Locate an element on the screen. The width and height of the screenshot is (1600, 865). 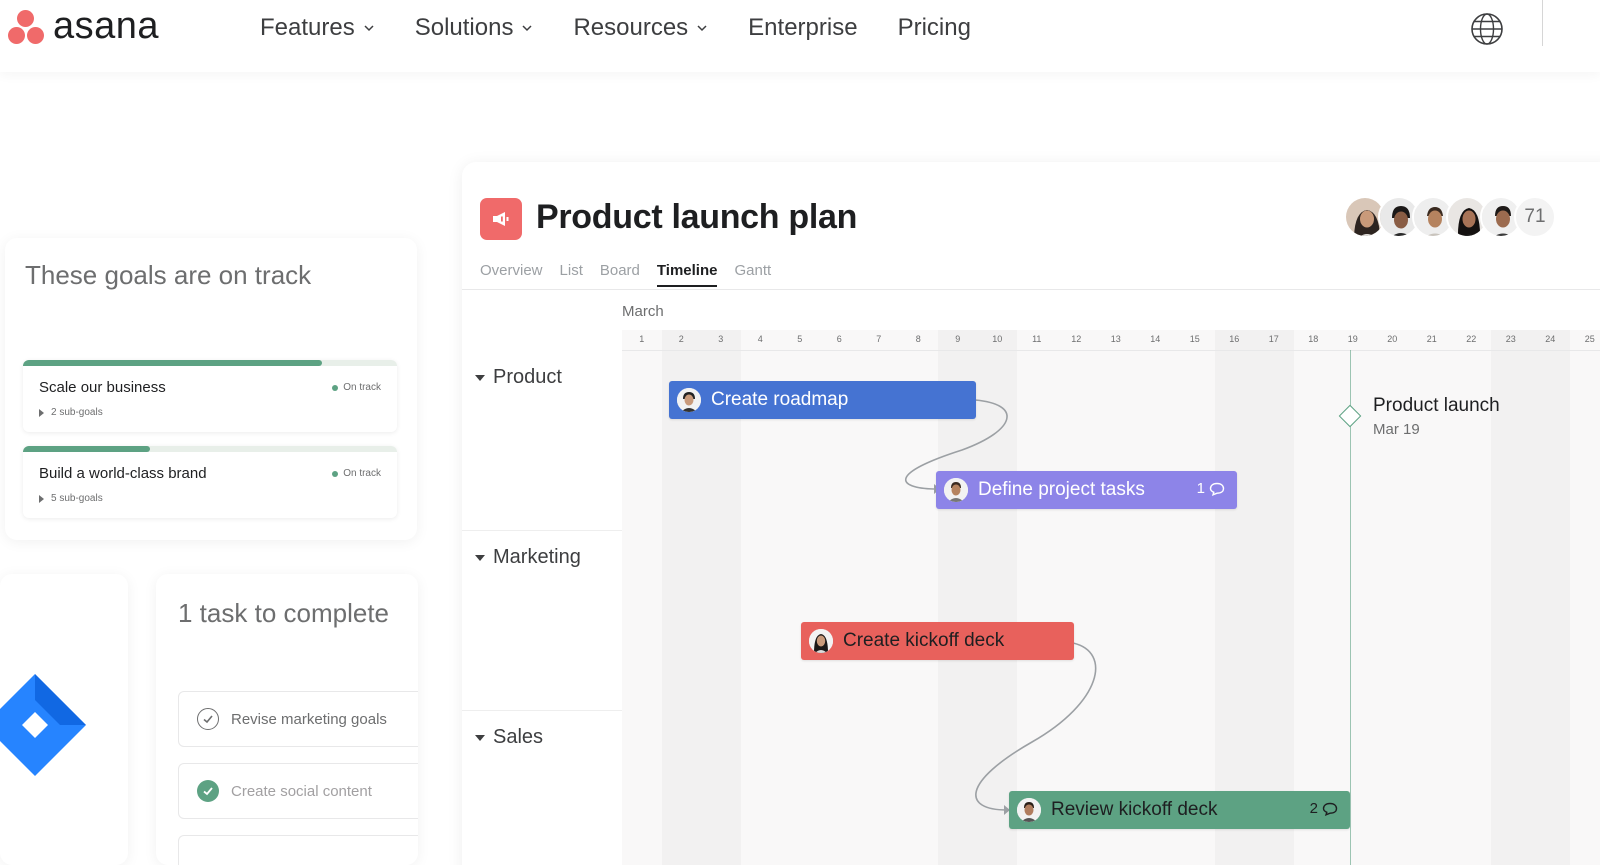
checkmark-done-icon is located at coordinates (208, 791).